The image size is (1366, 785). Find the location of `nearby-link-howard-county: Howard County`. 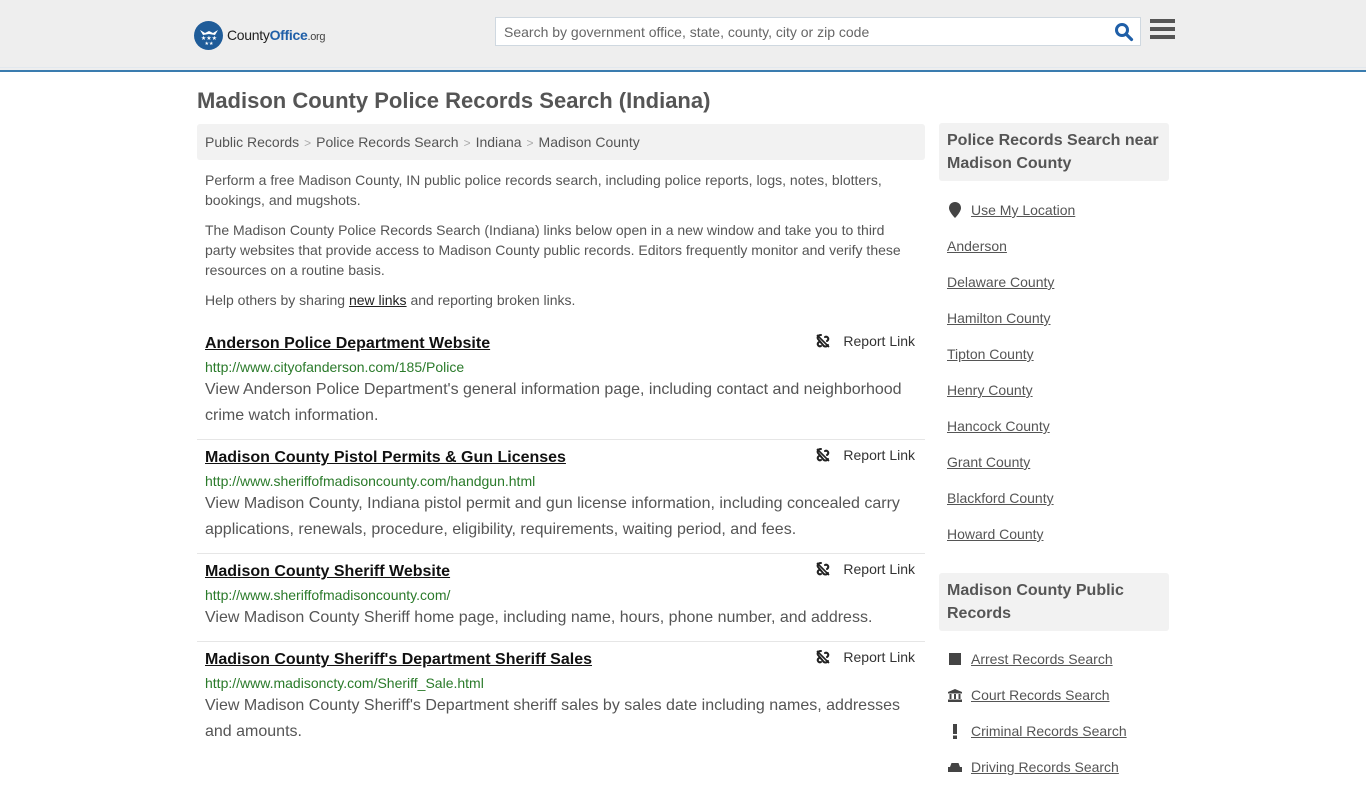

nearby-link-howard-county: Howard County is located at coordinates (995, 534).